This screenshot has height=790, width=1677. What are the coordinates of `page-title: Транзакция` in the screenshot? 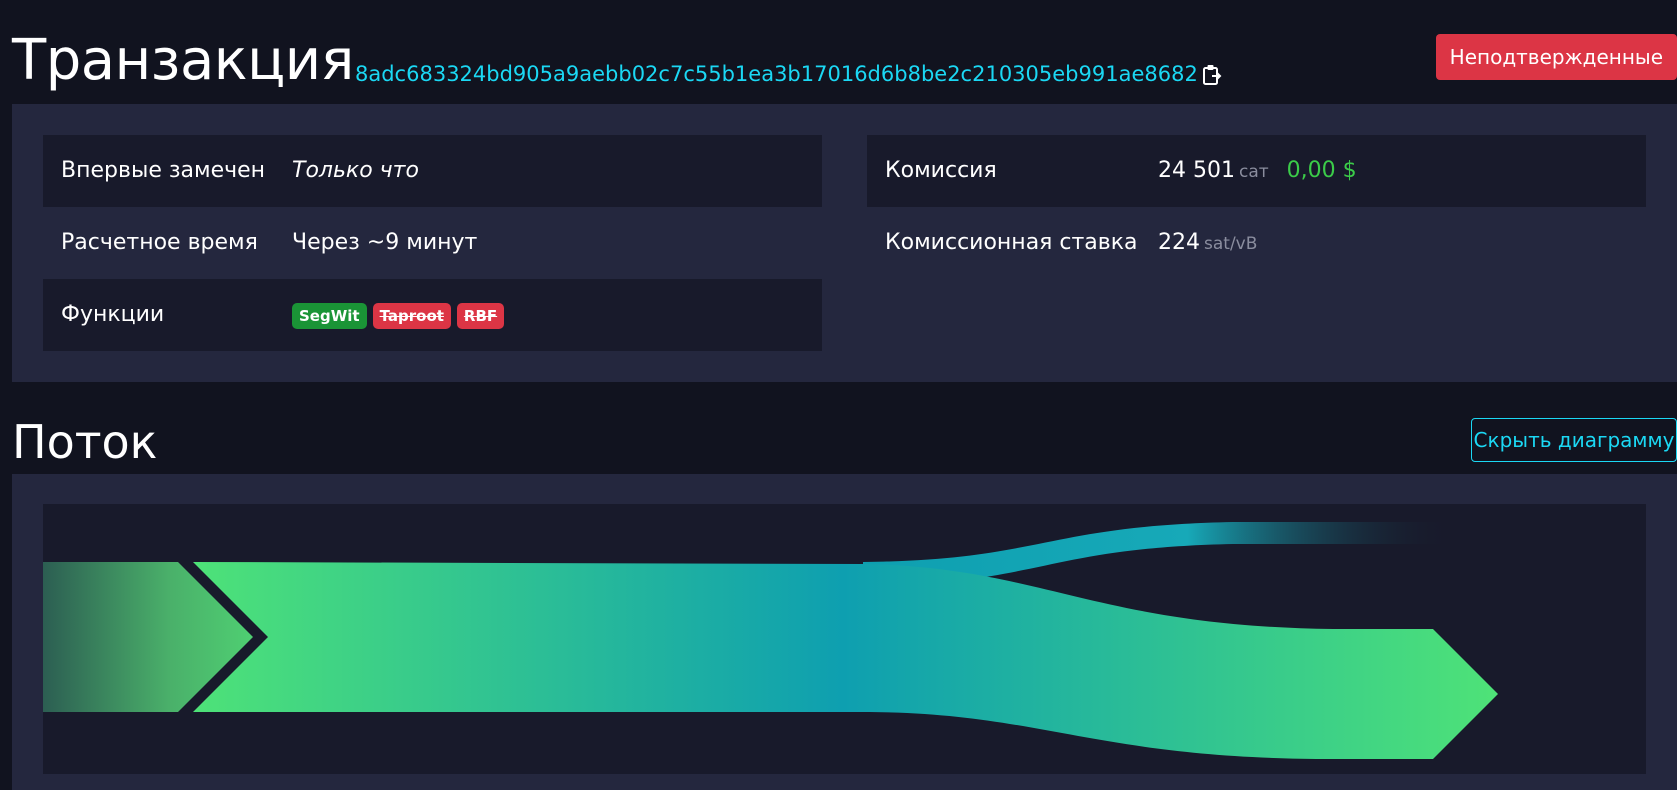 It's located at (183, 60).